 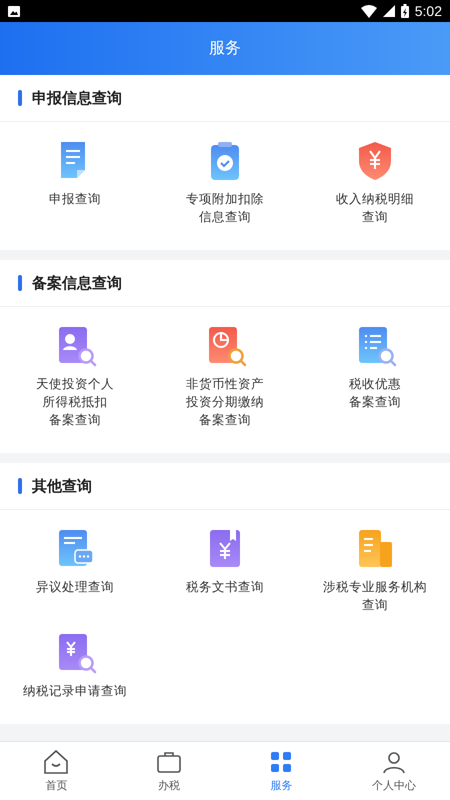 What do you see at coordinates (75, 691) in the screenshot?
I see `service-label: 纳税记录申请查询` at bounding box center [75, 691].